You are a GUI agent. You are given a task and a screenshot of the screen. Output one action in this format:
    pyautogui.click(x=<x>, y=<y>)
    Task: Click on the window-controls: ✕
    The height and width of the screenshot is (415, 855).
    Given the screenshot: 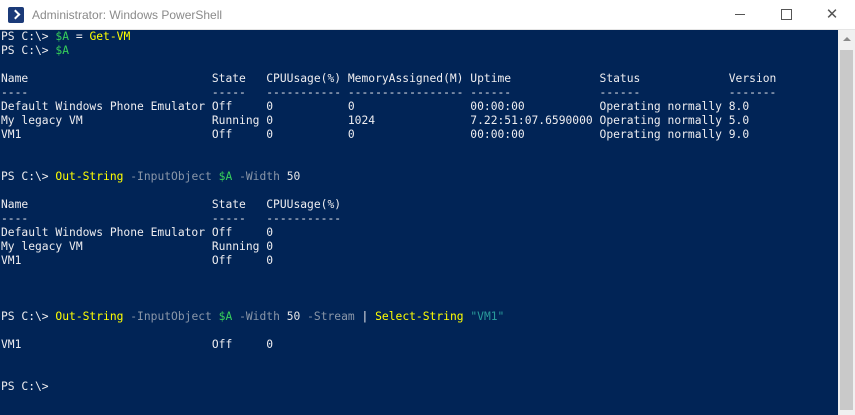 What is the action you would take?
    pyautogui.click(x=786, y=14)
    